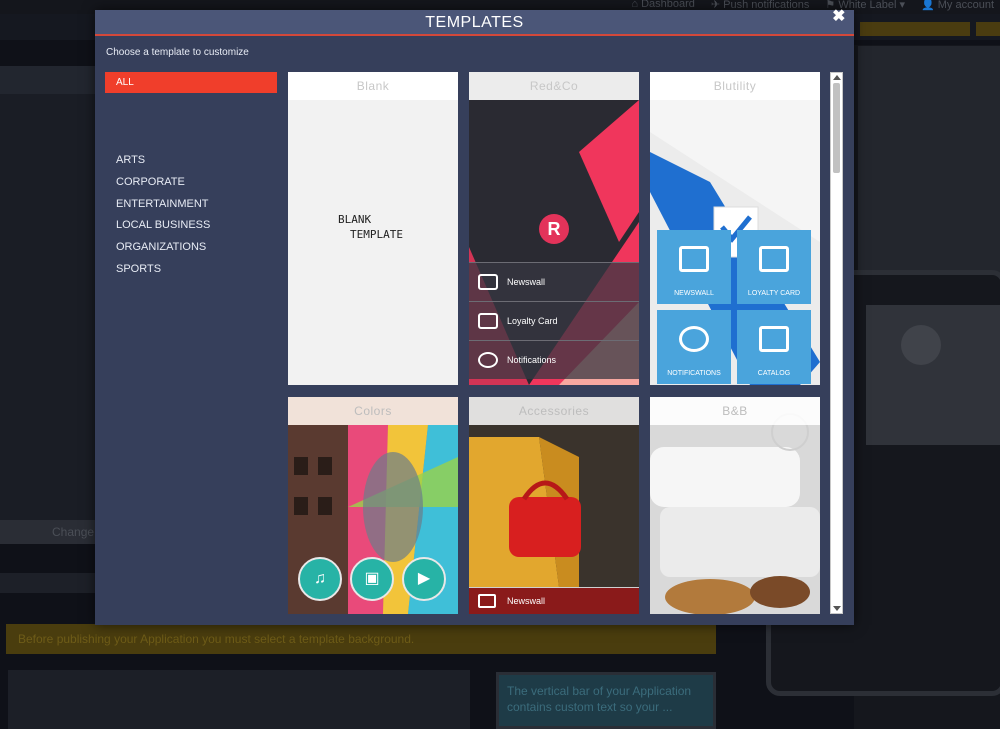 The height and width of the screenshot is (729, 1000). I want to click on category-sports: SPORTS, so click(191, 270).